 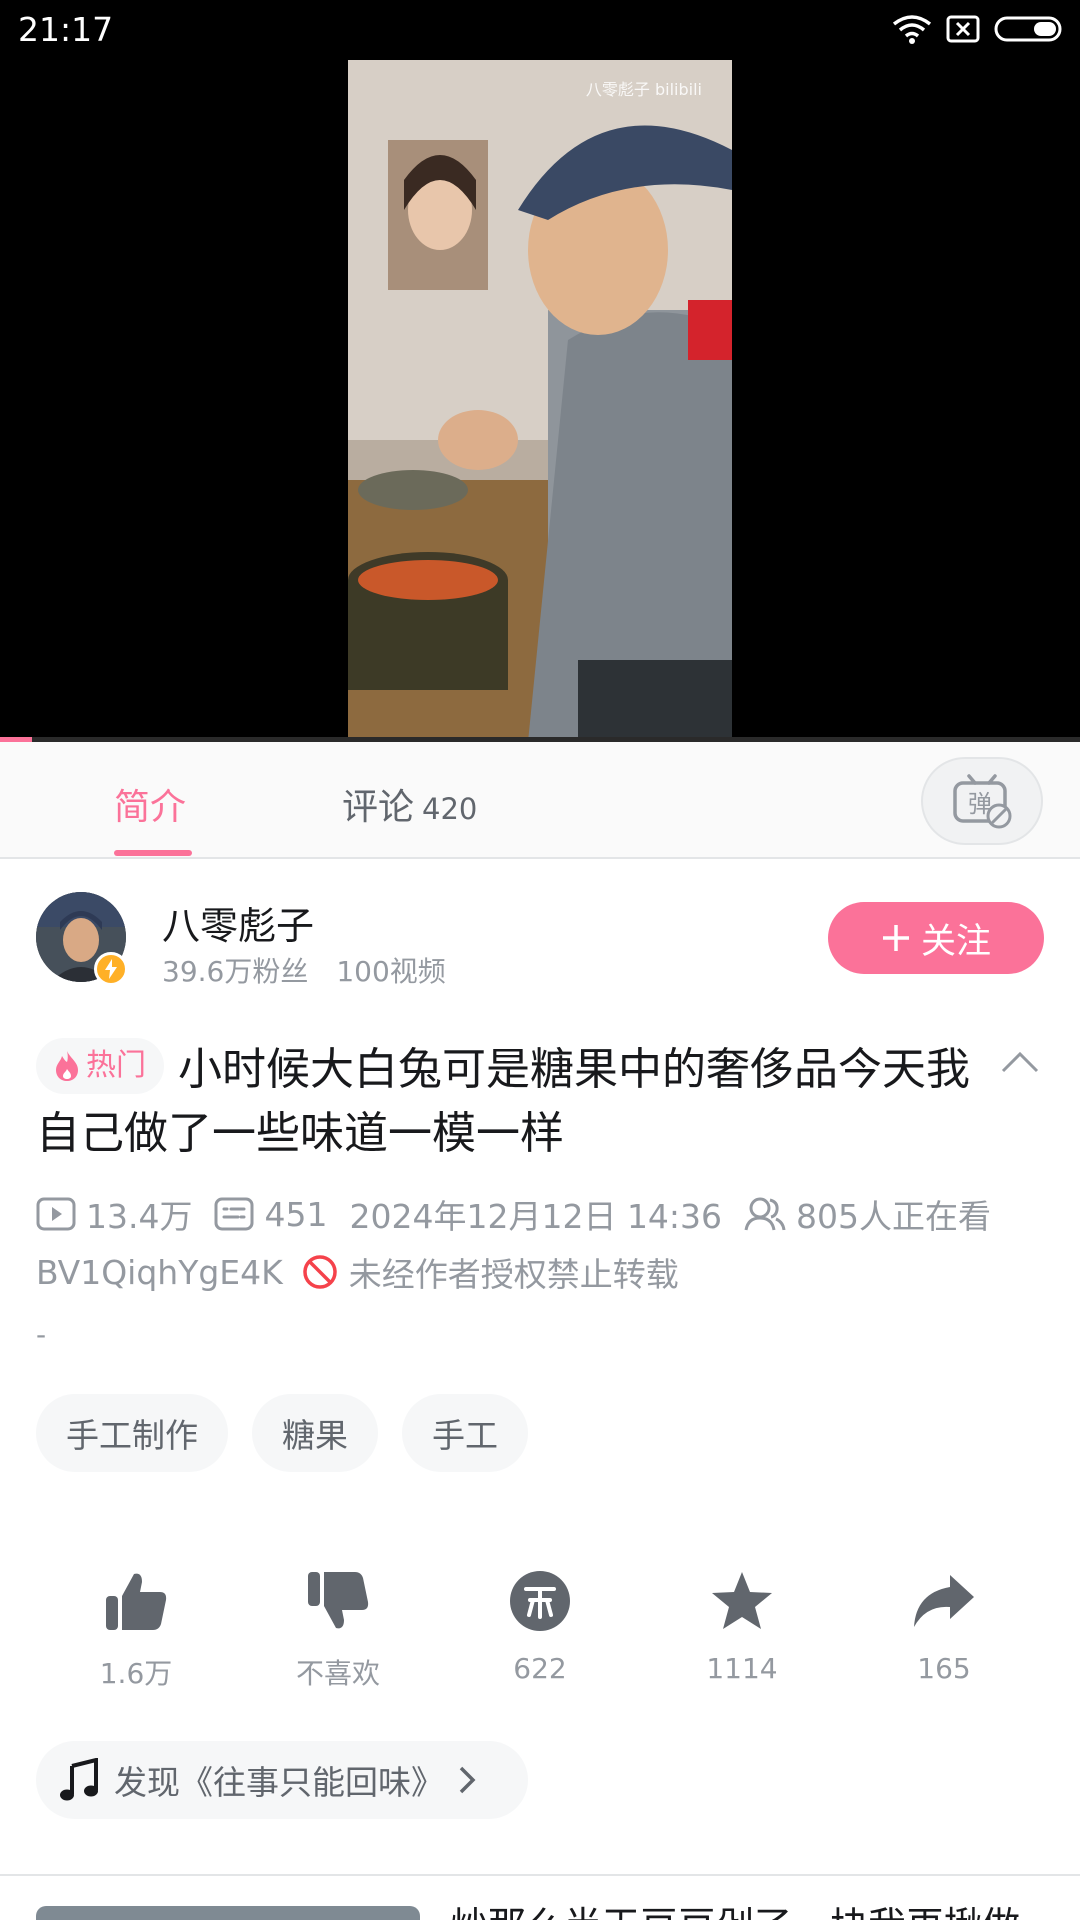 What do you see at coordinates (378, 807) in the screenshot?
I see `tab-comments-label: 评论` at bounding box center [378, 807].